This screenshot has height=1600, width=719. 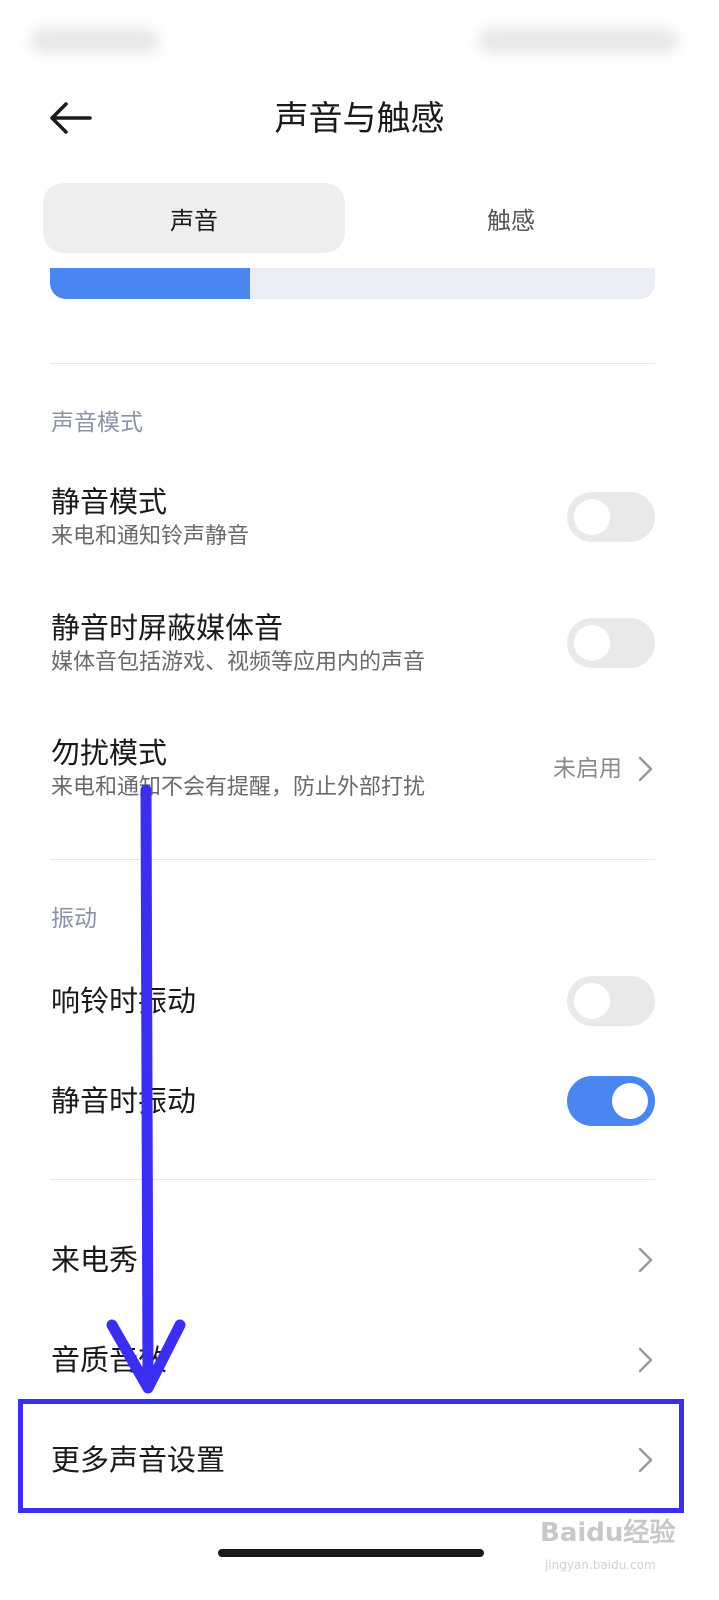 What do you see at coordinates (150, 536) in the screenshot?
I see `setting-subtitle: 来电和通知铃声静音` at bounding box center [150, 536].